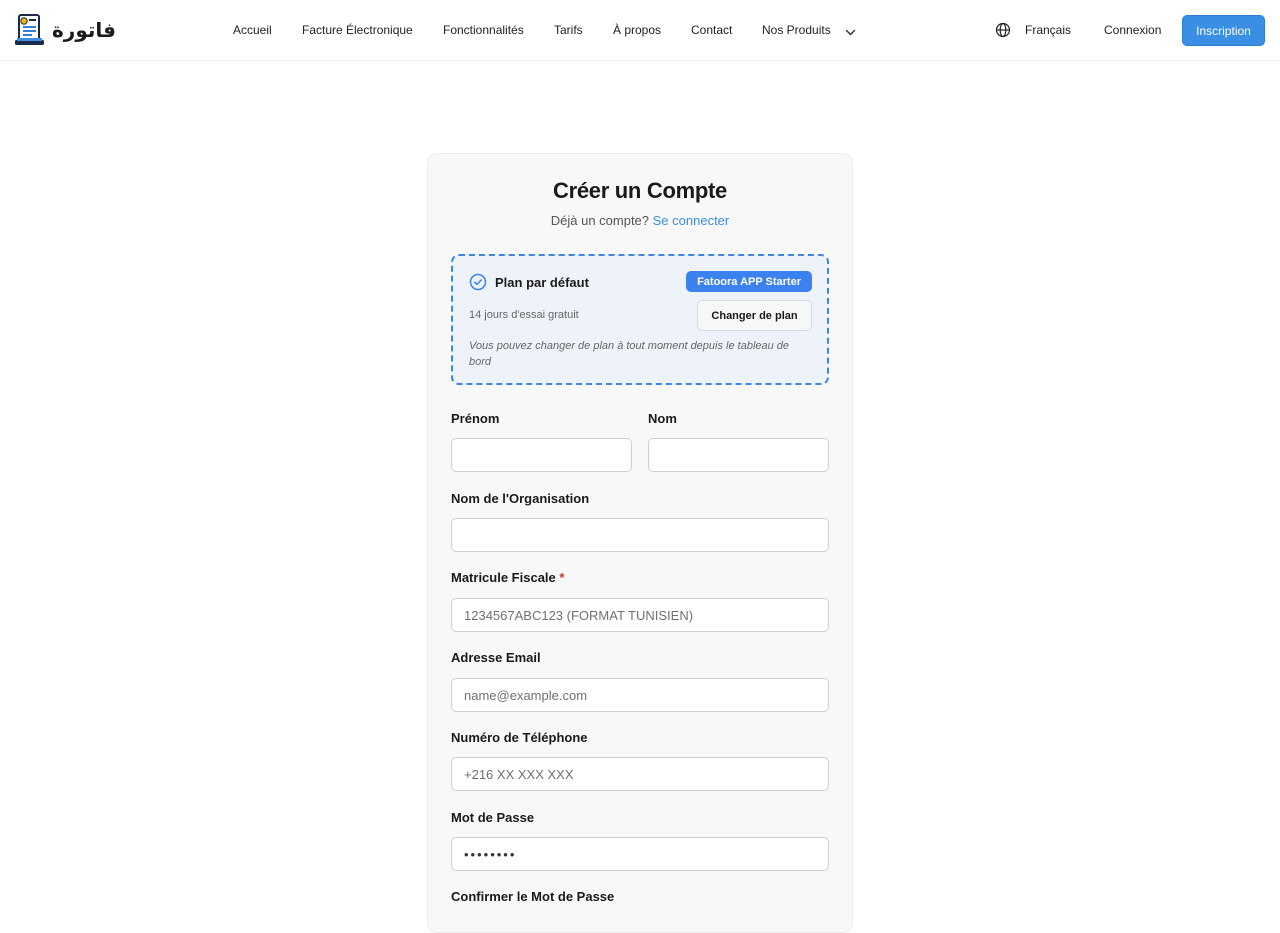  What do you see at coordinates (600, 220) in the screenshot?
I see `have-account-text: Déjà un compte?` at bounding box center [600, 220].